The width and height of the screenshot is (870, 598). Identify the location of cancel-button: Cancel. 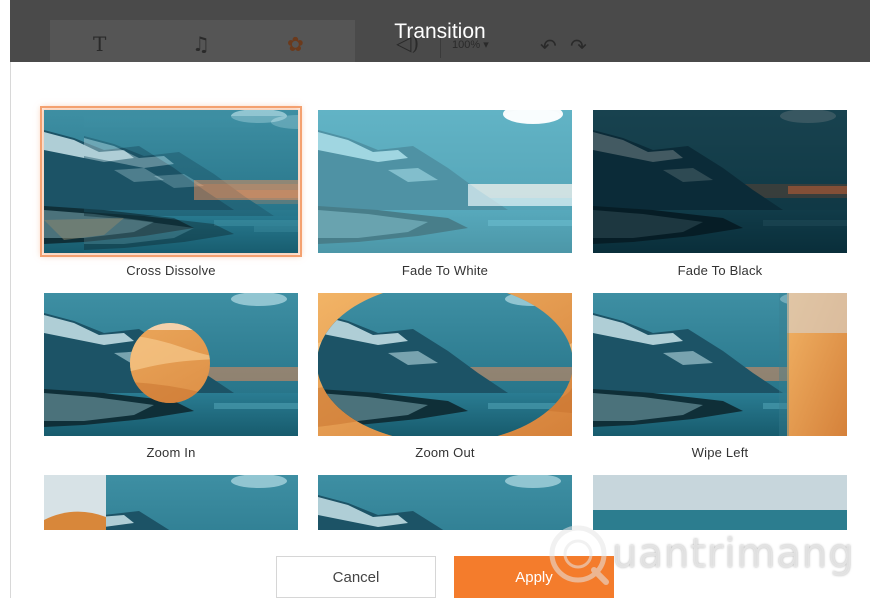
(356, 577).